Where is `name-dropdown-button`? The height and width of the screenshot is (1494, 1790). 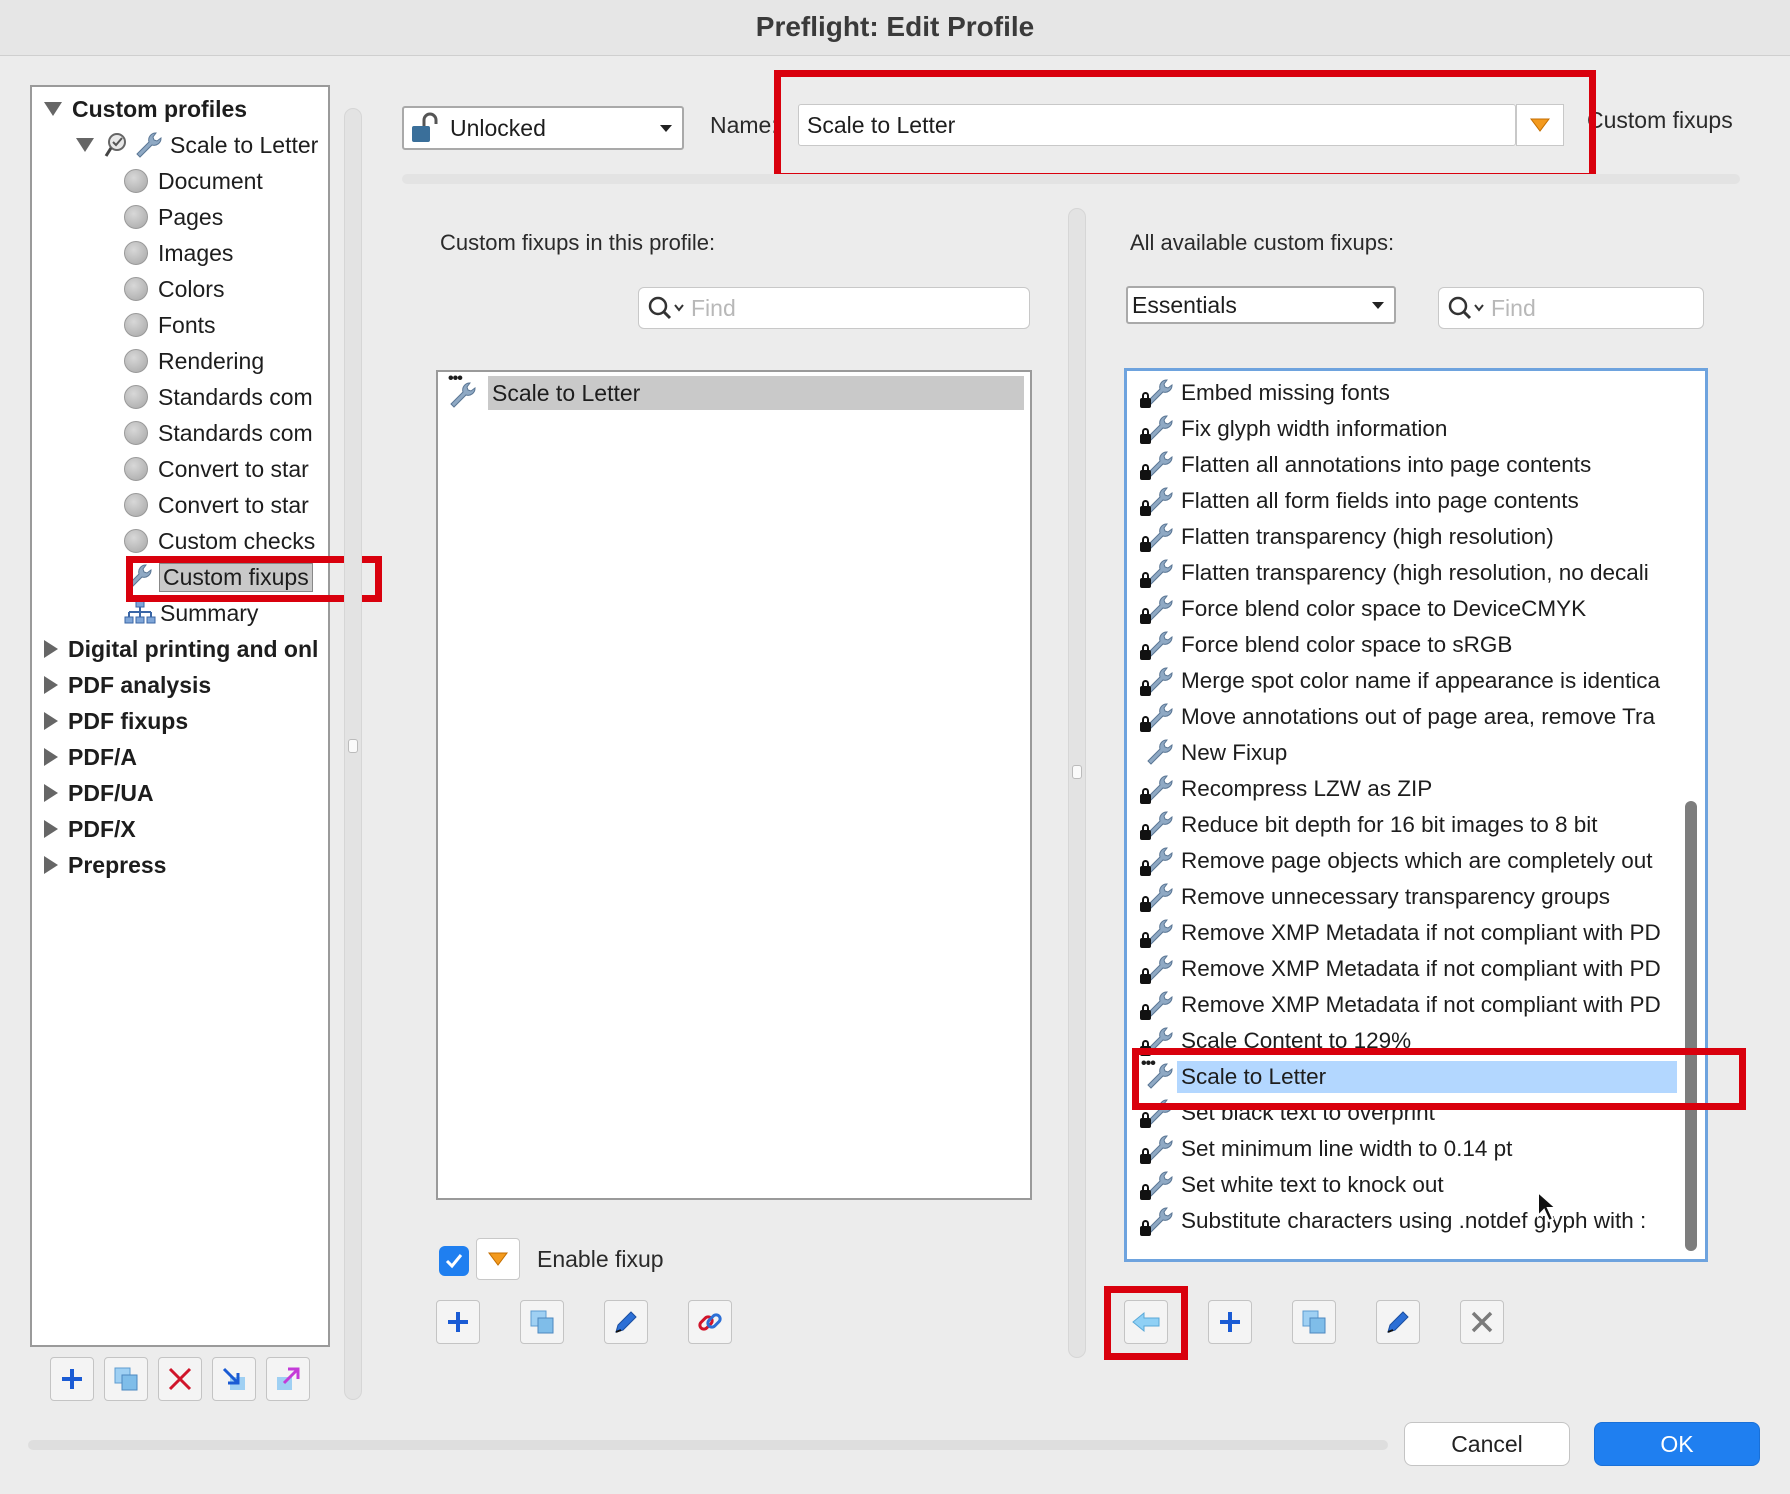 name-dropdown-button is located at coordinates (1540, 125).